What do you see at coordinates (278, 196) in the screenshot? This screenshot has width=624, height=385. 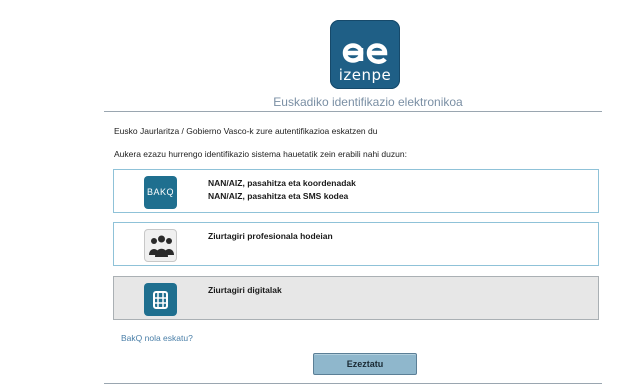 I see `option-bakq-label-2: NAN/AIZ, pasahitza eta SMS kodea` at bounding box center [278, 196].